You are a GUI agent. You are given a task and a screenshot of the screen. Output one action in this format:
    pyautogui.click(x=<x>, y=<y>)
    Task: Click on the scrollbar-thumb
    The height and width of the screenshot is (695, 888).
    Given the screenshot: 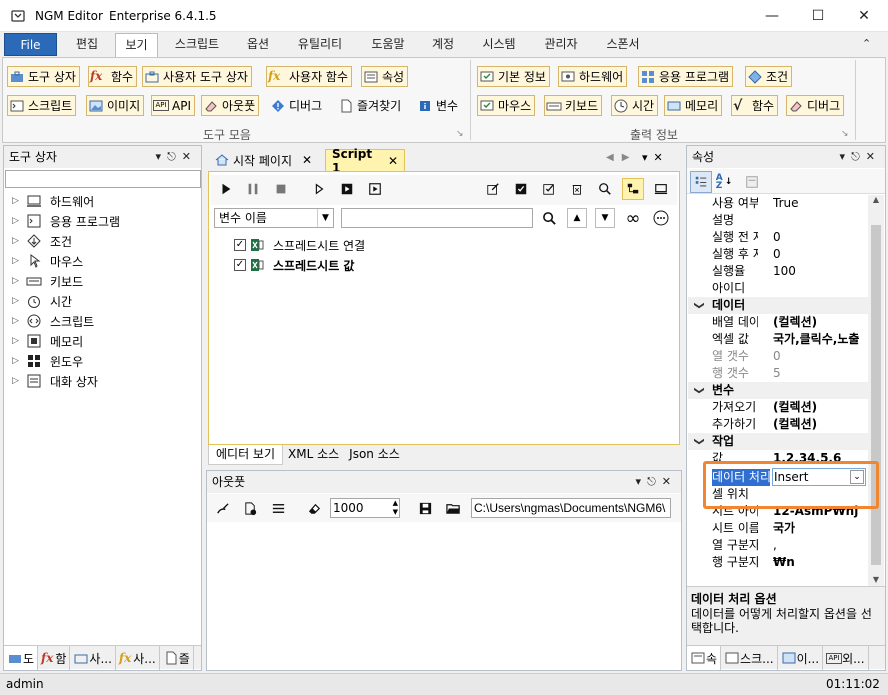 What is the action you would take?
    pyautogui.click(x=876, y=395)
    